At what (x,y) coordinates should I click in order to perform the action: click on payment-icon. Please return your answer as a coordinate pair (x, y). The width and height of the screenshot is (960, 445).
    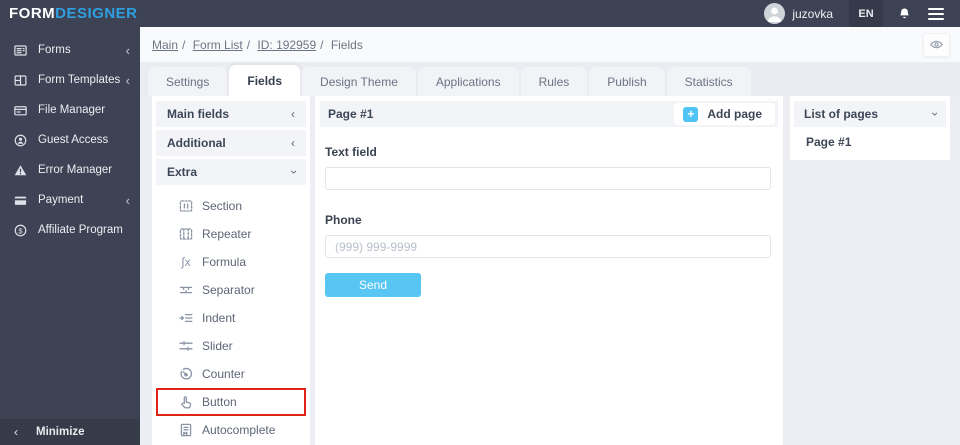
    Looking at the image, I should click on (20, 200).